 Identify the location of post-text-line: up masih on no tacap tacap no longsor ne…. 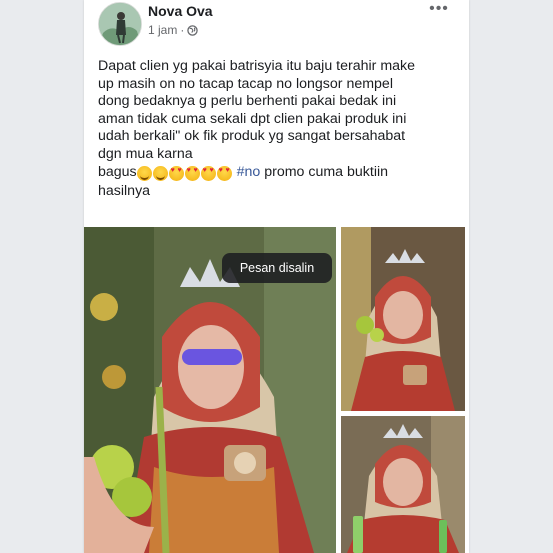
(245, 83).